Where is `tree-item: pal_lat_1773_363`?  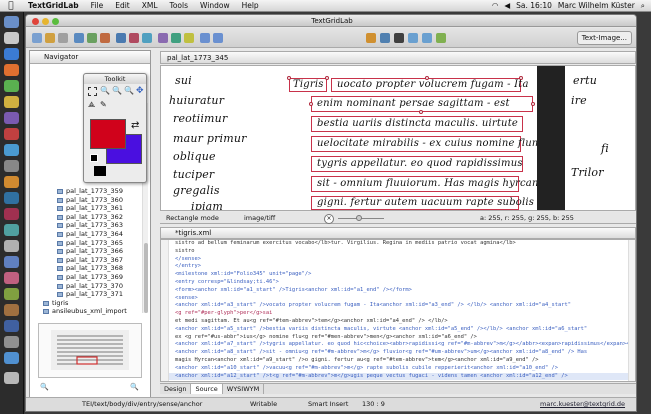 tree-item: pal_lat_1773_363 is located at coordinates (90, 225).